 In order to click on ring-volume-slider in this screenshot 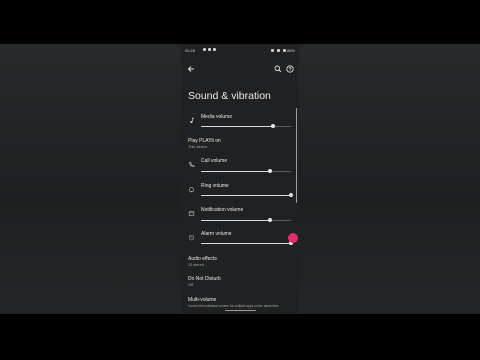, I will do `click(247, 195)`.